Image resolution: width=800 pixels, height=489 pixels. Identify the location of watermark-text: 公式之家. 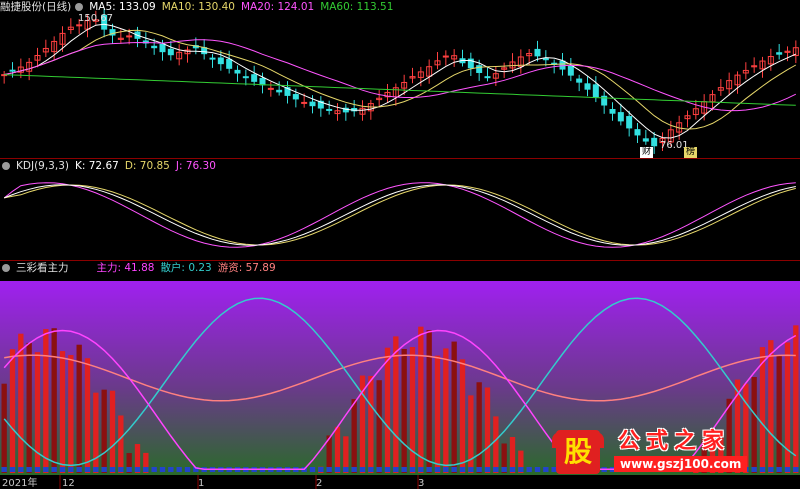
(674, 441).